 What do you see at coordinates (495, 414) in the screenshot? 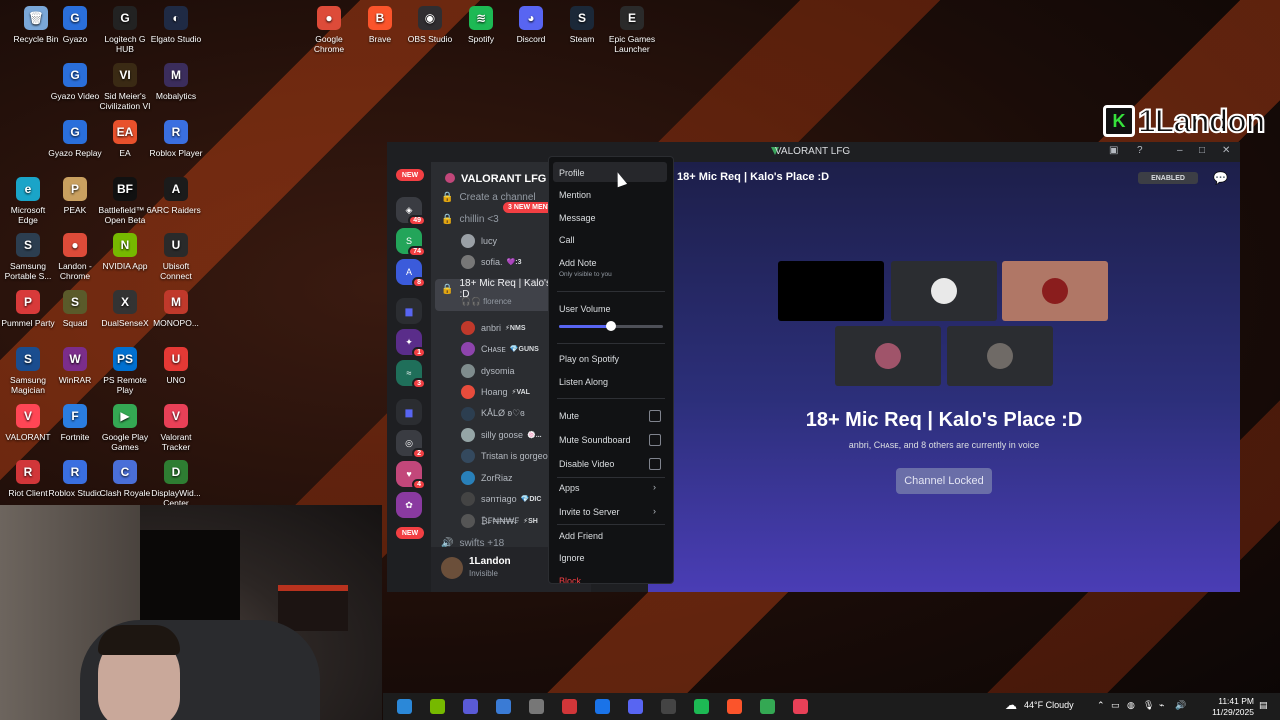
I see `voice-user: KÅLØ ʚ♡ɞ` at bounding box center [495, 414].